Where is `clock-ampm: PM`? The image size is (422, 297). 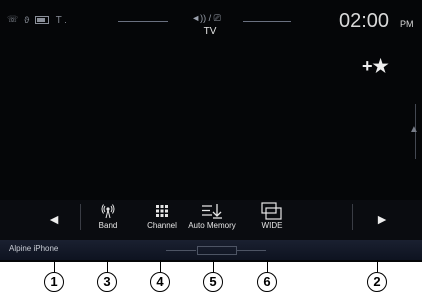
clock-ampm: PM is located at coordinates (407, 24).